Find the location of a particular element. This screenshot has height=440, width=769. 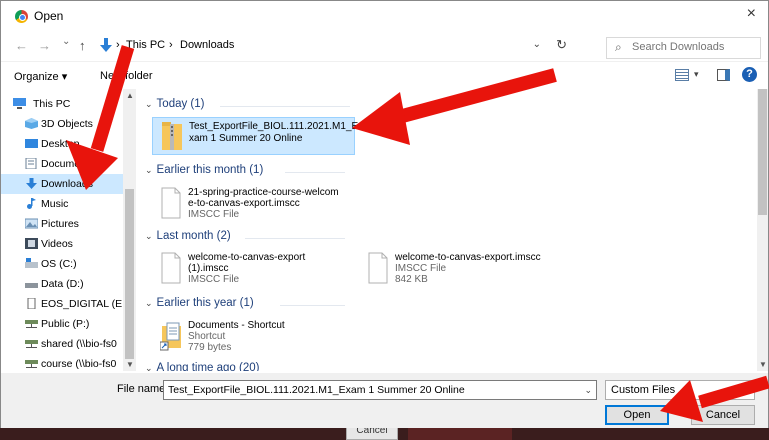

nav-item-course: course (\\bio-fs0 is located at coordinates (62, 362).